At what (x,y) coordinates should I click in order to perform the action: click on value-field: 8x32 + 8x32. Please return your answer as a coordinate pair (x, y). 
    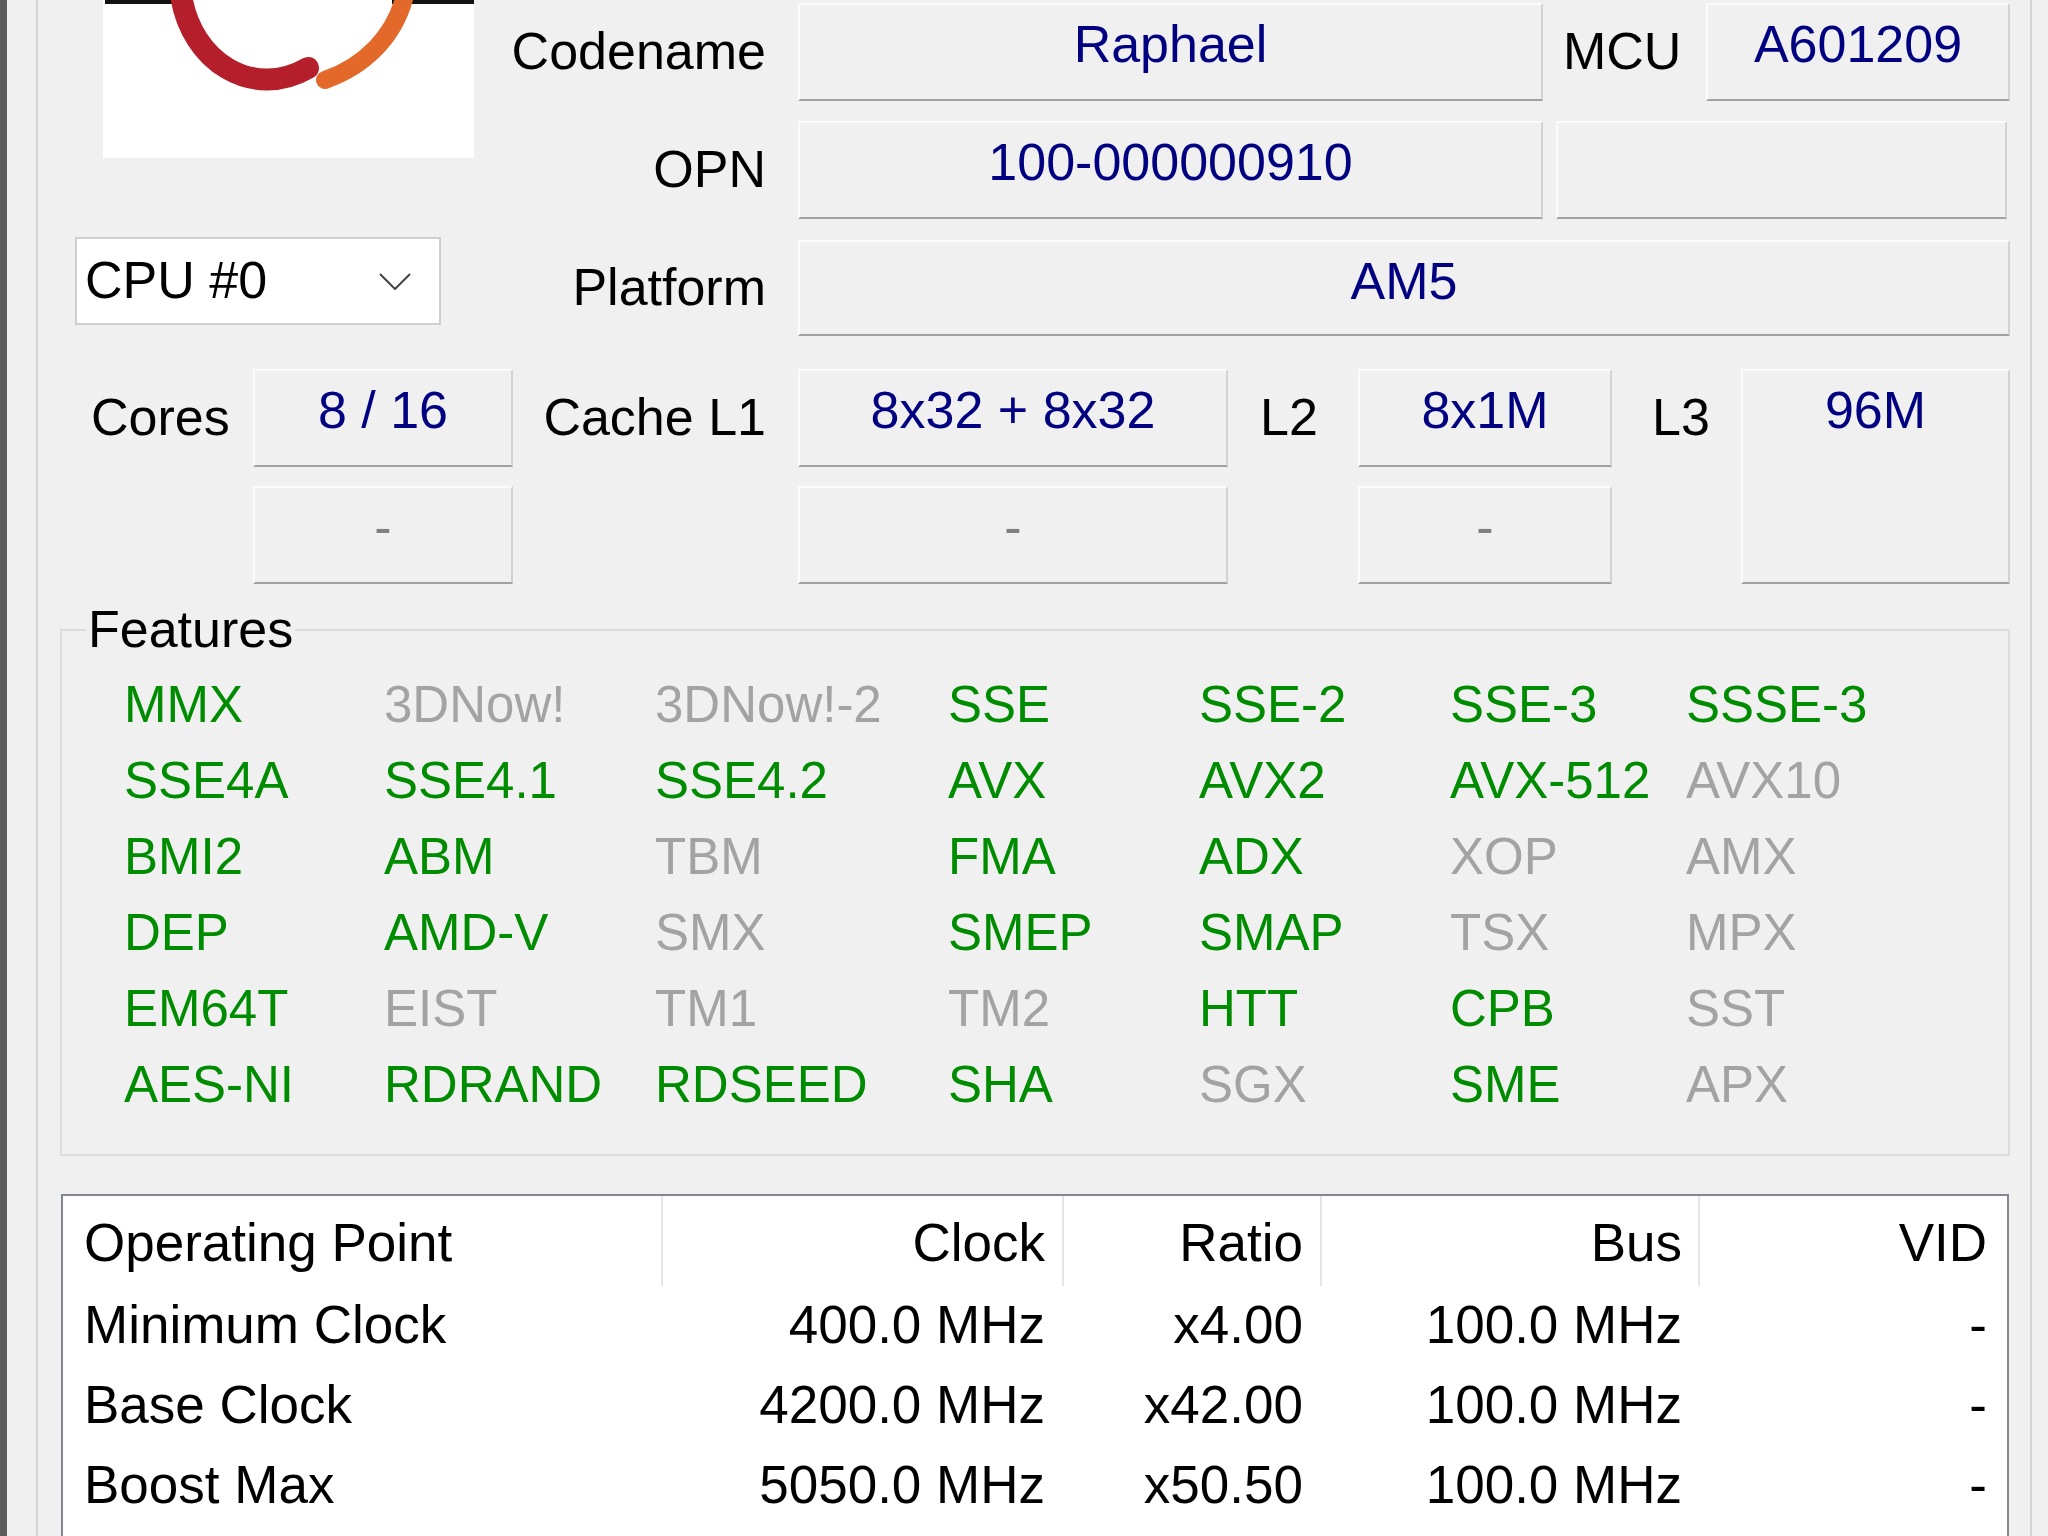
    Looking at the image, I should click on (1013, 418).